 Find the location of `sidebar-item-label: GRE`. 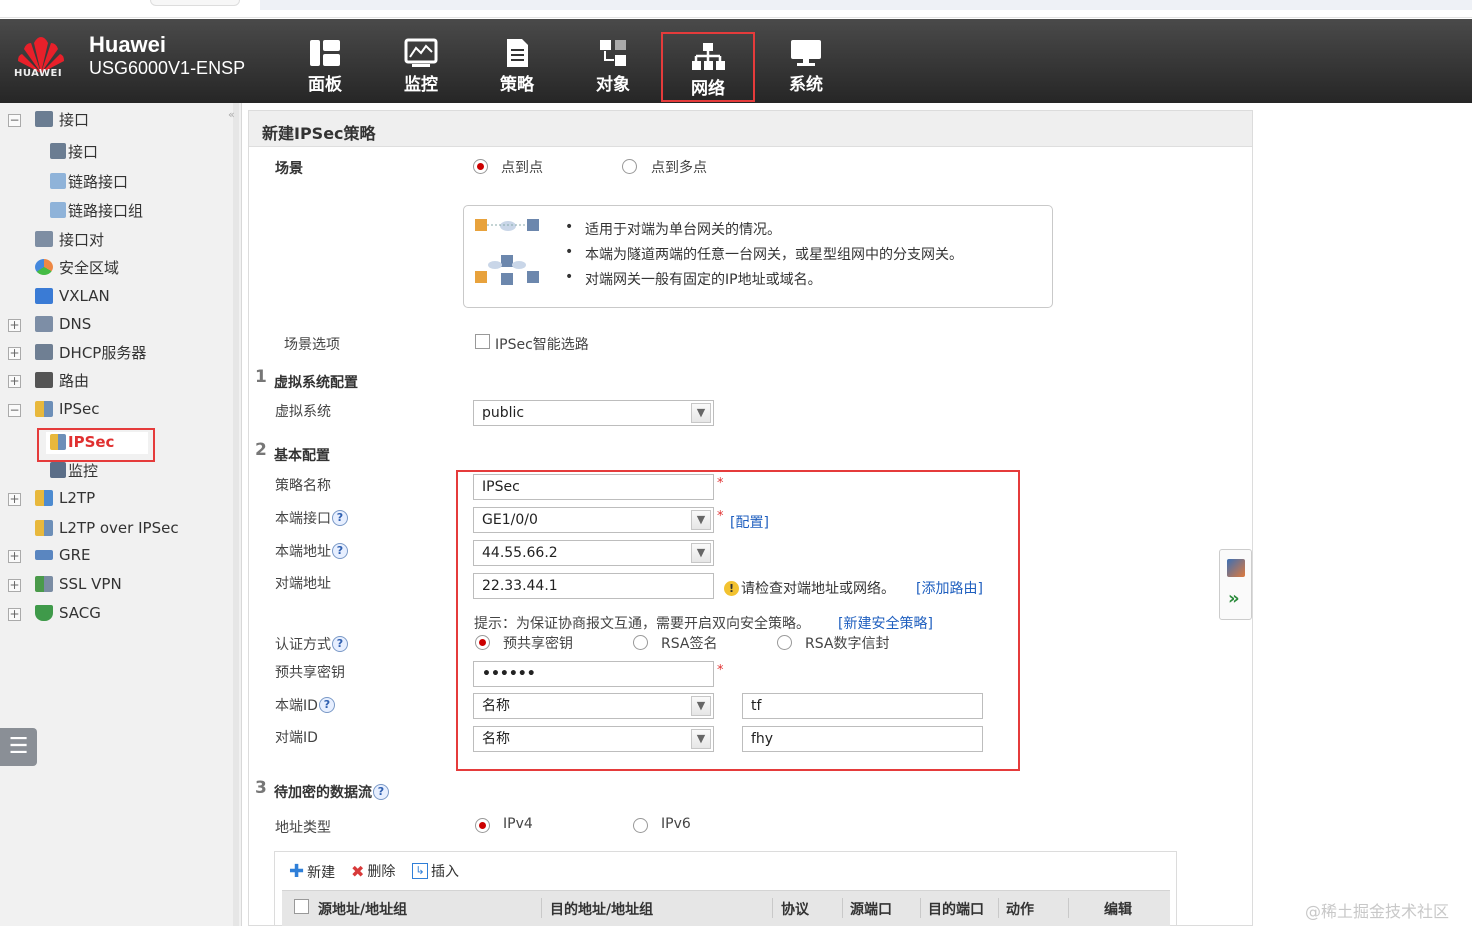

sidebar-item-label: GRE is located at coordinates (75, 555).